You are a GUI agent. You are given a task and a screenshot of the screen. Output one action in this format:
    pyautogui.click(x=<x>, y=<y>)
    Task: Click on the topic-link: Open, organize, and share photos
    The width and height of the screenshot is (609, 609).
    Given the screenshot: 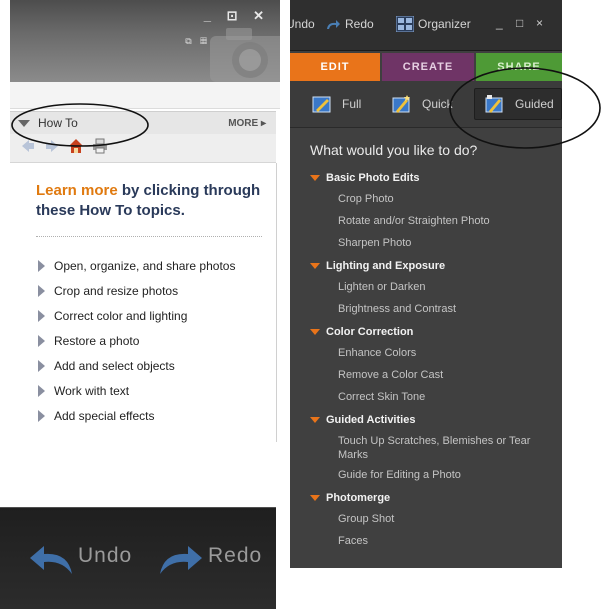 What is the action you would take?
    pyautogui.click(x=136, y=266)
    